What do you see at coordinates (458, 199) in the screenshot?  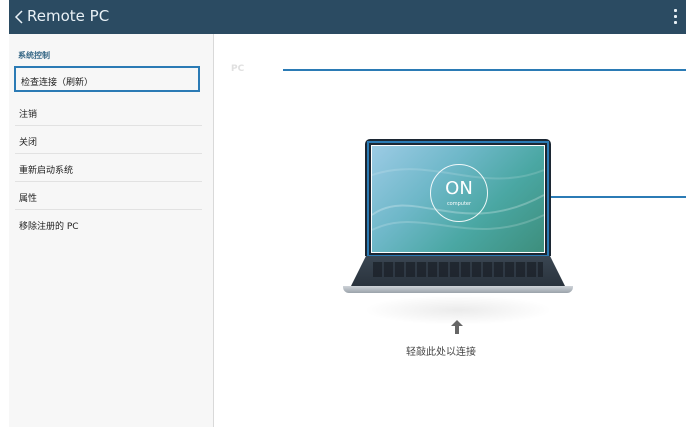 I see `screen-highlight-box` at bounding box center [458, 199].